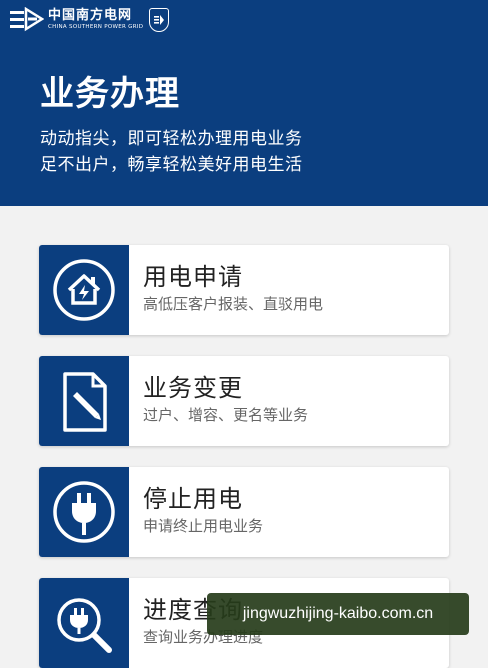  Describe the element at coordinates (171, 165) in the screenshot. I see `subtitle-line-2: 足不出户，畅享轻松美好用电生活` at that location.